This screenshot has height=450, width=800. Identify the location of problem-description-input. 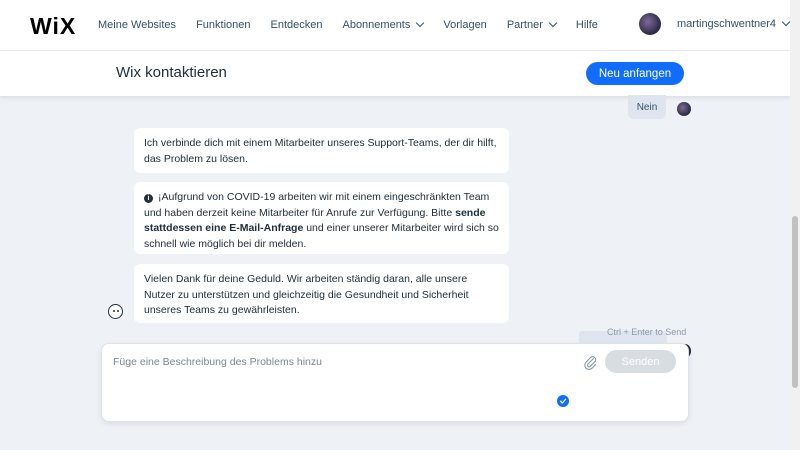
(333, 362).